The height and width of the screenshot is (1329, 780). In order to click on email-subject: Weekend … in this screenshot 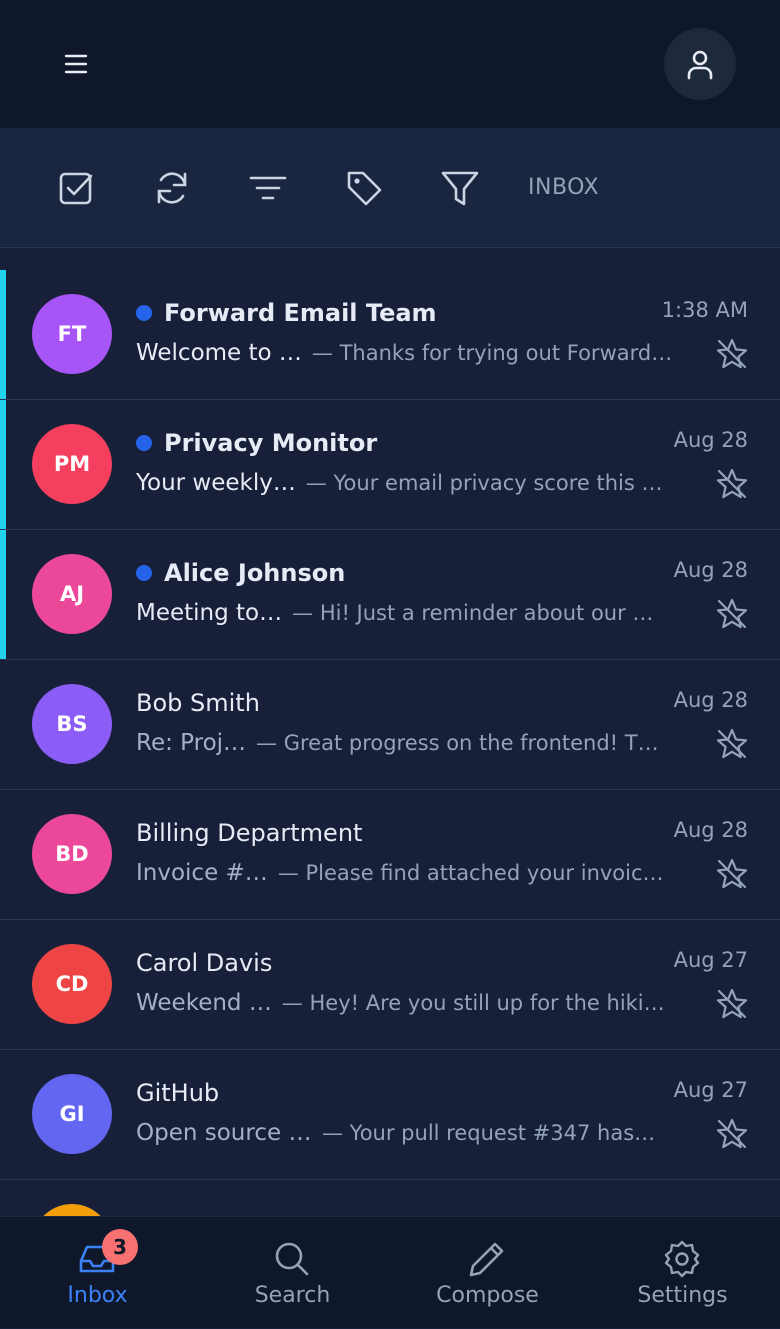, I will do `click(204, 1003)`.